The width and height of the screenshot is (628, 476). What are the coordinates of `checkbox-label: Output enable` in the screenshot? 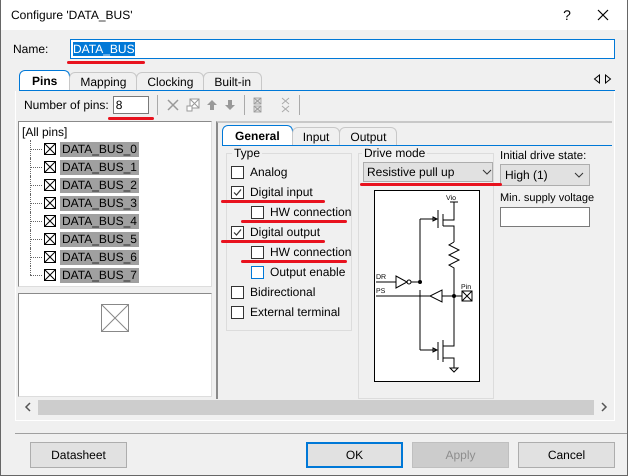 It's located at (308, 272).